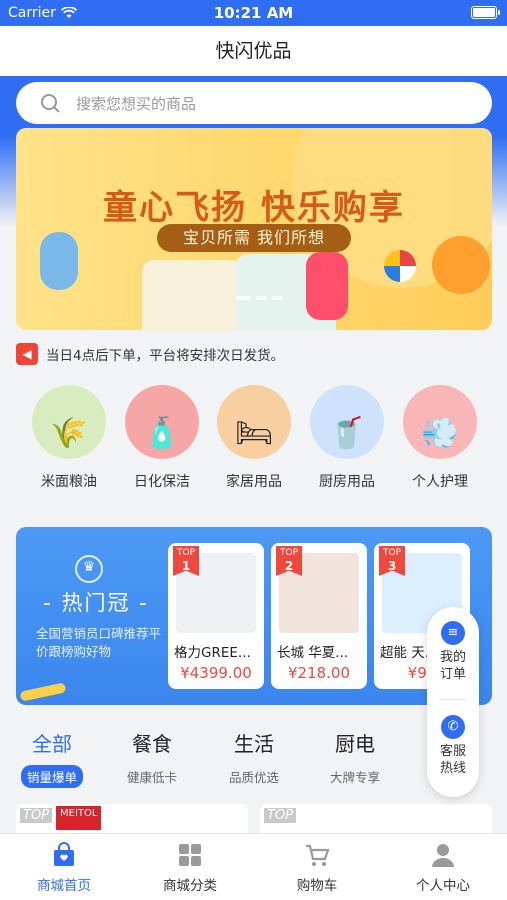 This screenshot has width=507, height=900. I want to click on product-price: ¥4399.00, so click(216, 673).